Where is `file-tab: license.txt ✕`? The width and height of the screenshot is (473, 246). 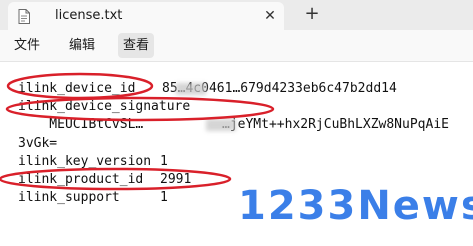 file-tab: license.txt ✕ is located at coordinates (146, 16).